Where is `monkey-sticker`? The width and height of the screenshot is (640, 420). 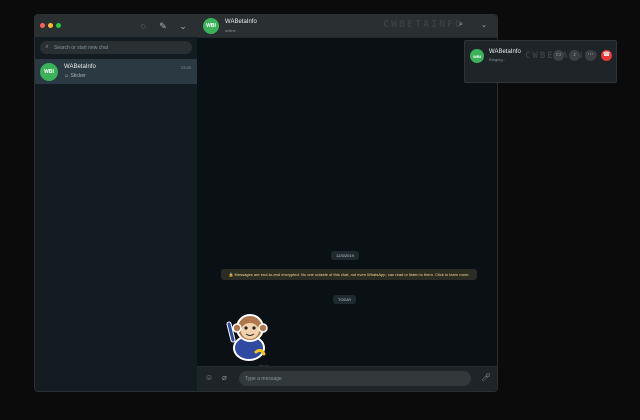
monkey-sticker is located at coordinates (249, 336).